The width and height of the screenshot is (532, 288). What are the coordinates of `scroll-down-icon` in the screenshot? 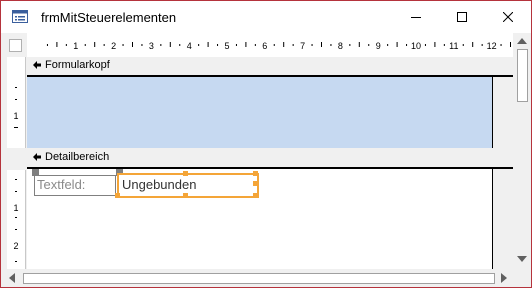 It's located at (522, 259).